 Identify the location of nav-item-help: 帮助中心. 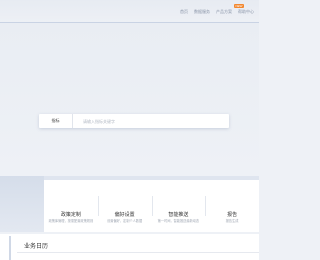
(246, 12).